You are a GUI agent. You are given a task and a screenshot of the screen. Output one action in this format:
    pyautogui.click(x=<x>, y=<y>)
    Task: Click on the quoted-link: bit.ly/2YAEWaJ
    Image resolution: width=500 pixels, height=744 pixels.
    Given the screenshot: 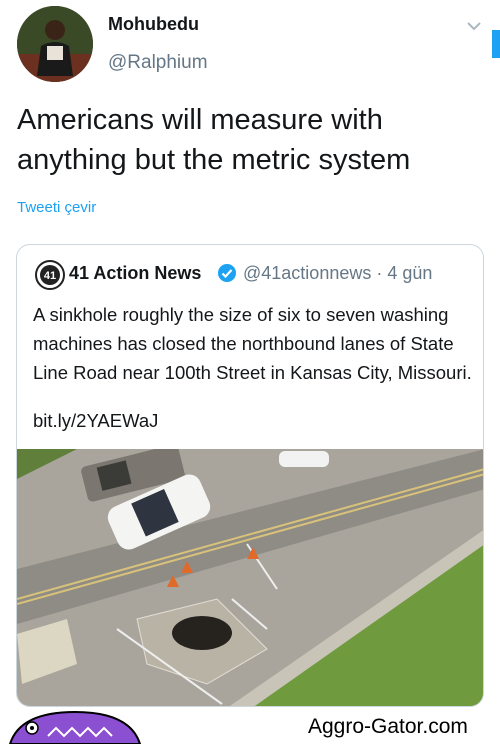 What is the action you would take?
    pyautogui.click(x=95, y=421)
    